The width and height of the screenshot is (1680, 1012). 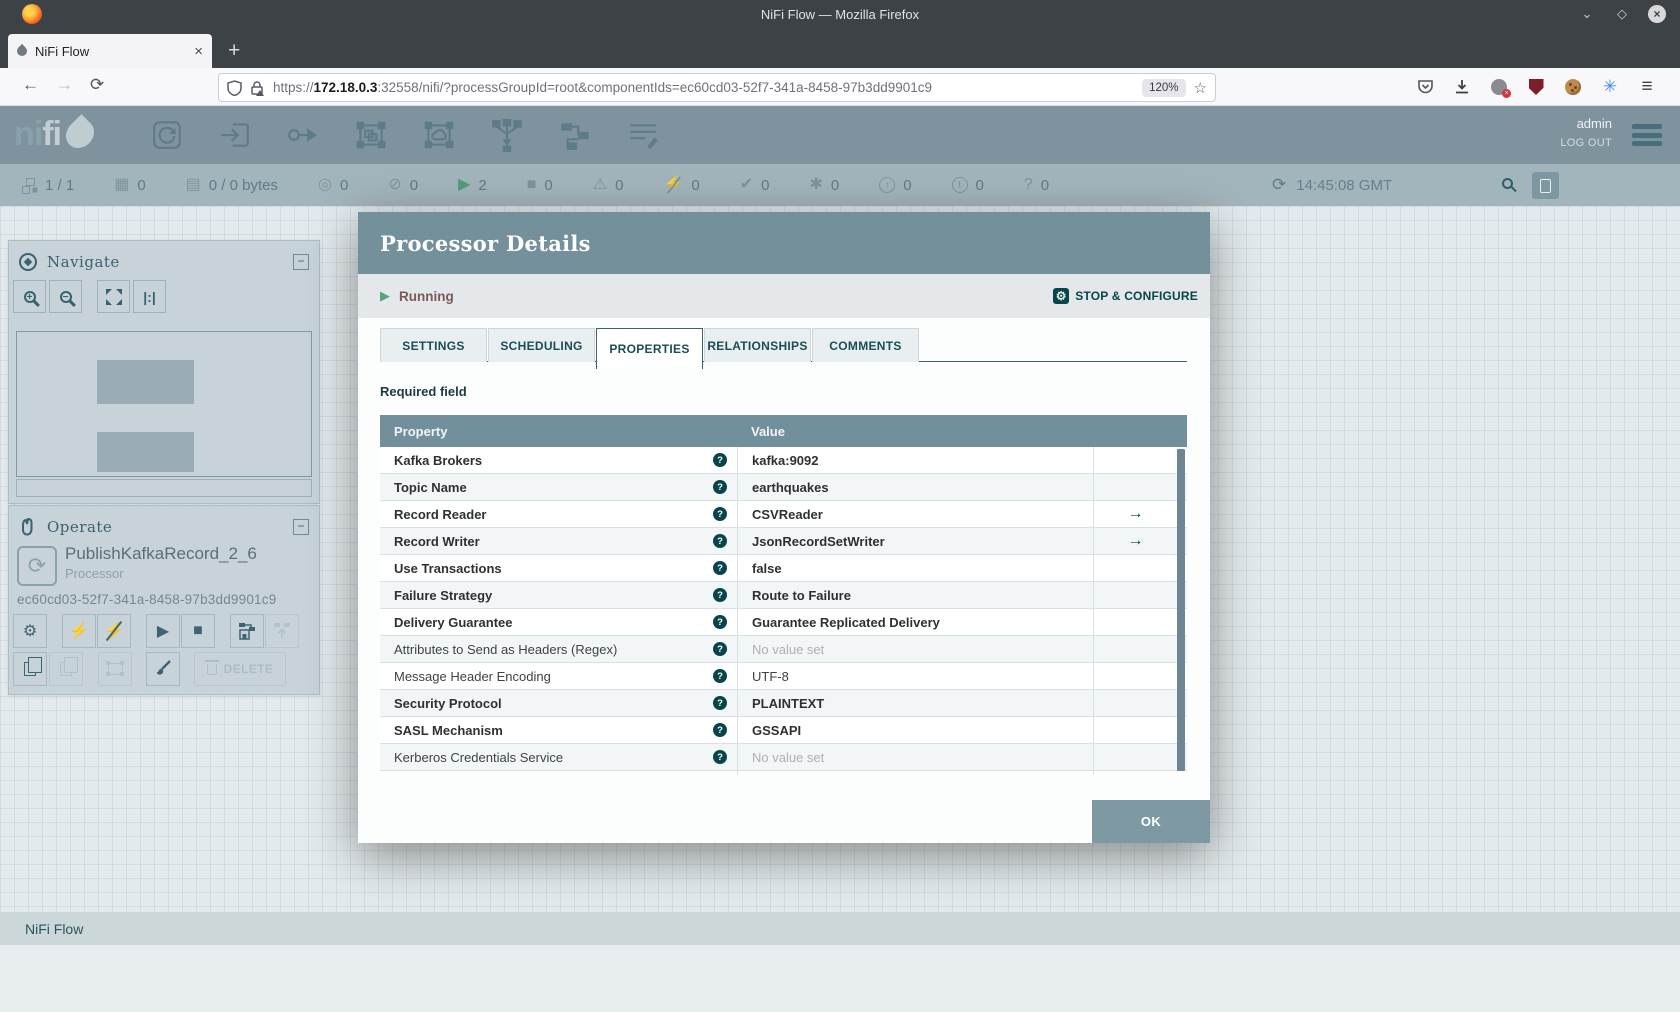 What do you see at coordinates (167, 135) in the screenshot?
I see `processor-component-icon` at bounding box center [167, 135].